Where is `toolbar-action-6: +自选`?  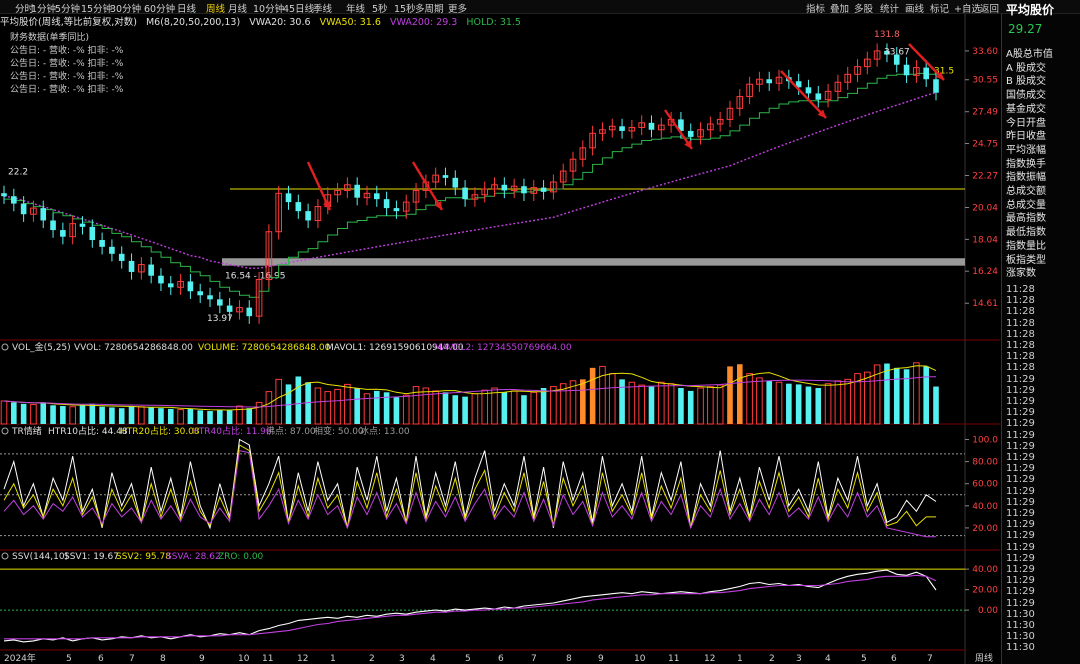 toolbar-action-6: +自选 is located at coordinates (967, 8).